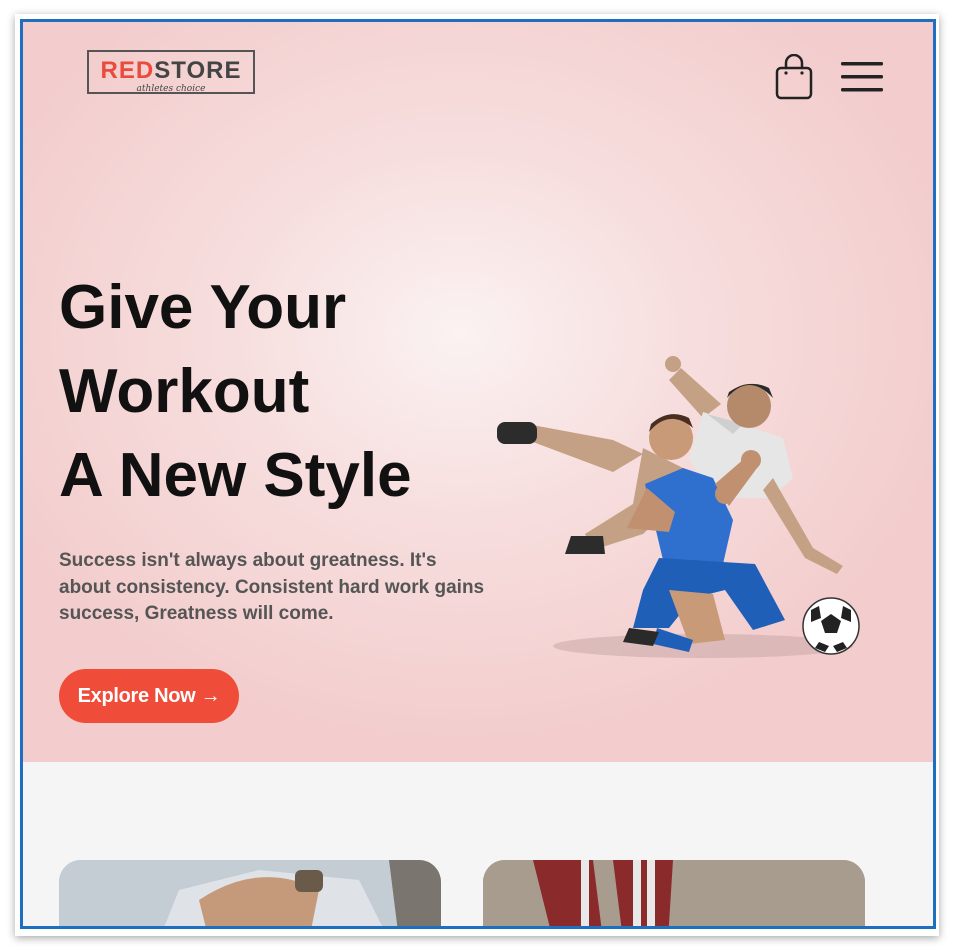  Describe the element at coordinates (171, 89) in the screenshot. I see `logo-tagline: athletes choice` at that location.